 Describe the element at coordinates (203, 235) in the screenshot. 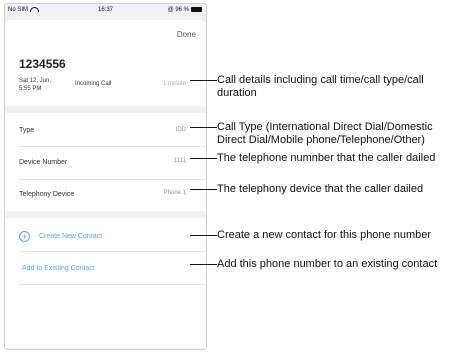

I see `callout-line-create-contact` at that location.